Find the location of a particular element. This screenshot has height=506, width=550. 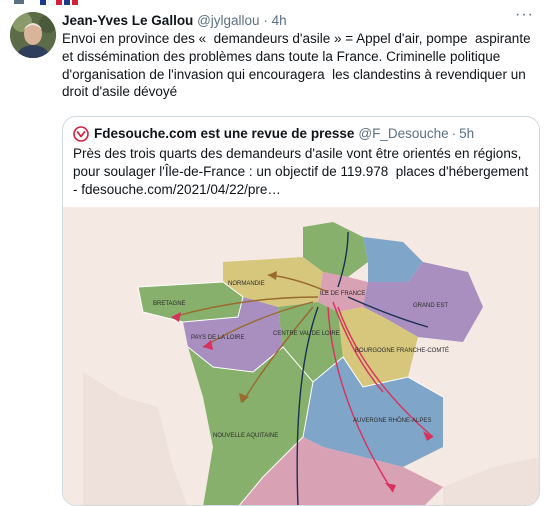

map-label-bourgogne: BOURGOGNE FRANCHE-COMTÉ is located at coordinates (402, 350).